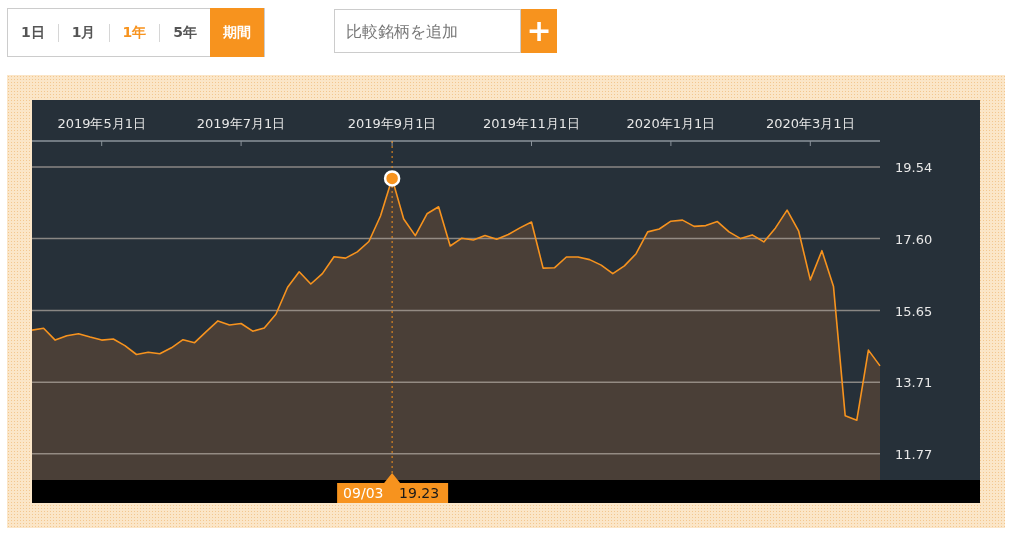 The height and width of the screenshot is (536, 1012). What do you see at coordinates (914, 383) in the screenshot?
I see `y-axis-label: 13.71` at bounding box center [914, 383].